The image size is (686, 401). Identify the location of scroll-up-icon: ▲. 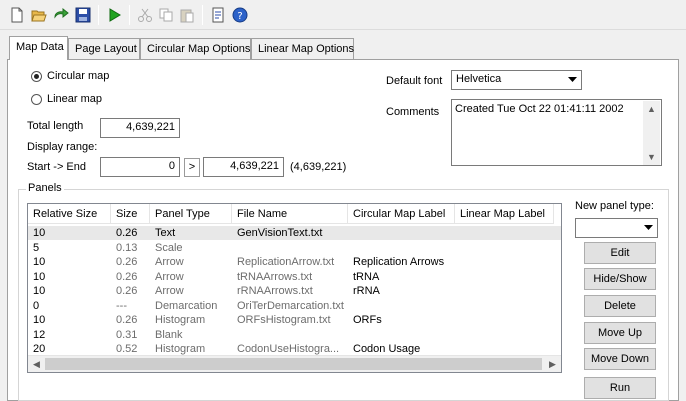
(651, 109).